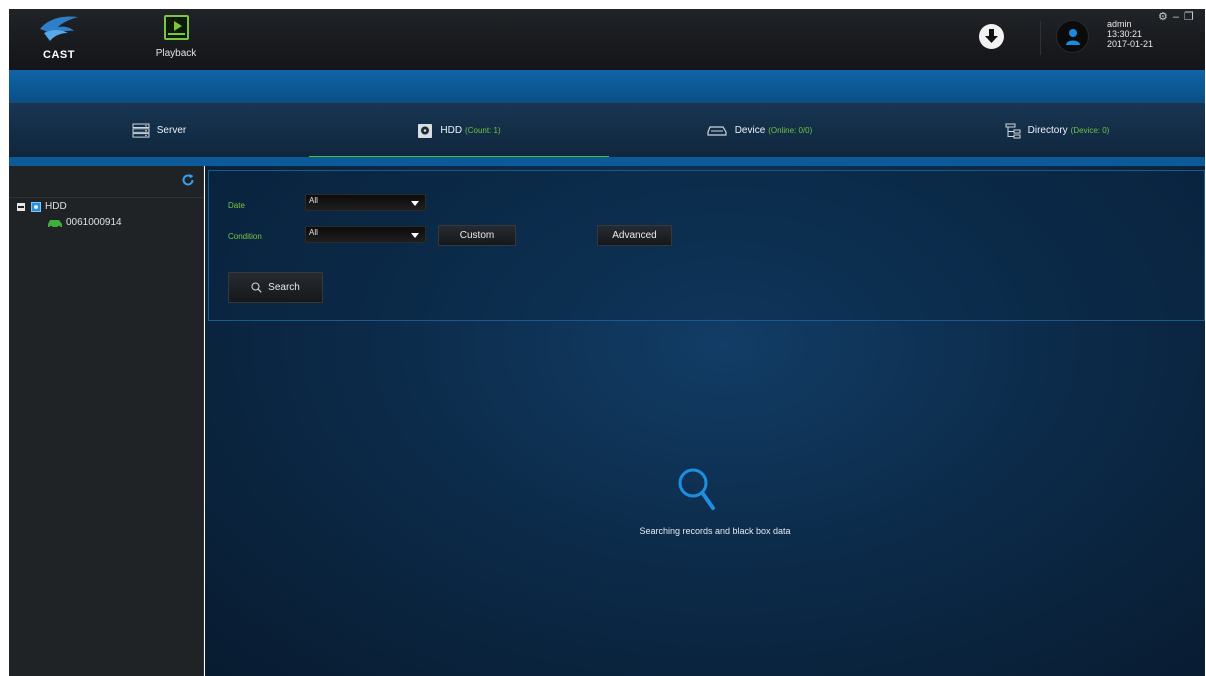 The image size is (1206, 676). Describe the element at coordinates (171, 130) in the screenshot. I see `tab-server-label: Server` at that location.